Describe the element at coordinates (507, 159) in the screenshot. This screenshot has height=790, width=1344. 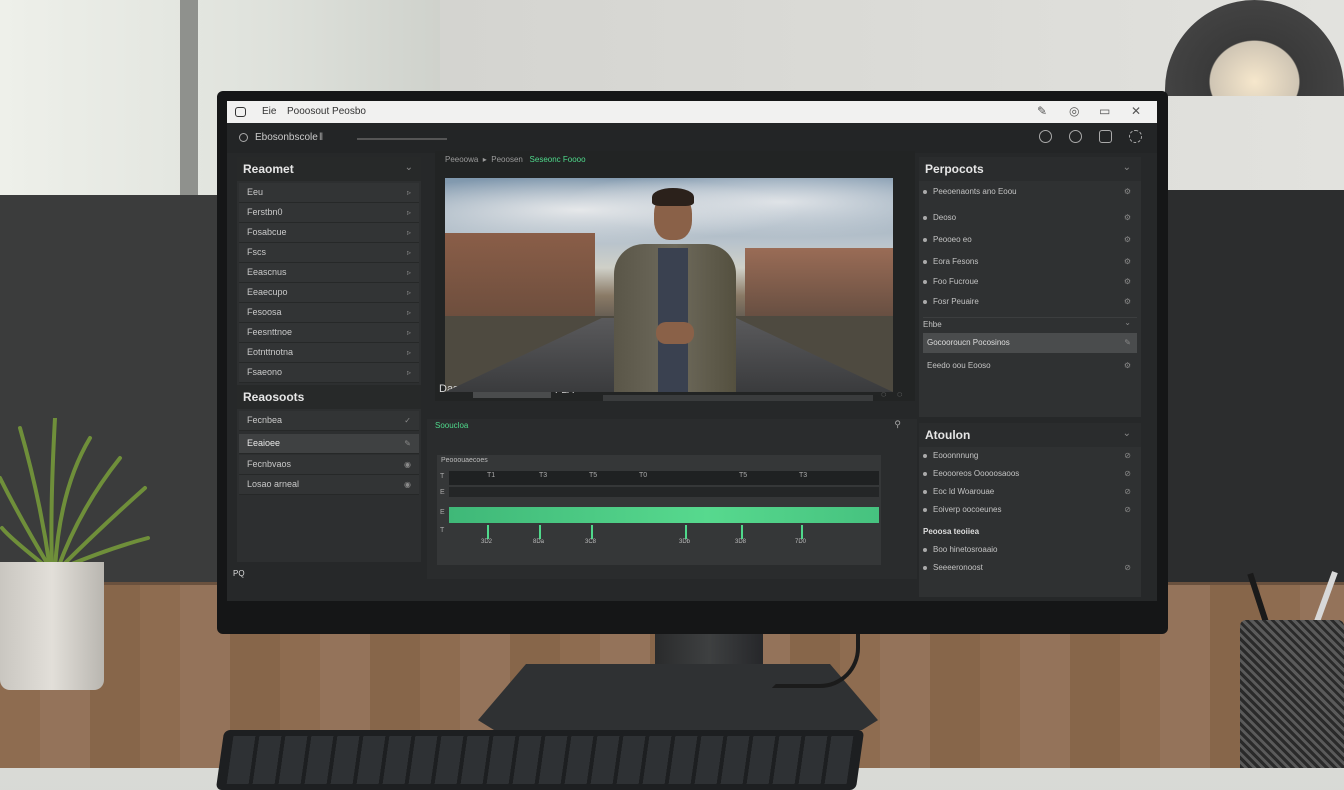
I see `breadcrumb-item: Peoosen` at that location.